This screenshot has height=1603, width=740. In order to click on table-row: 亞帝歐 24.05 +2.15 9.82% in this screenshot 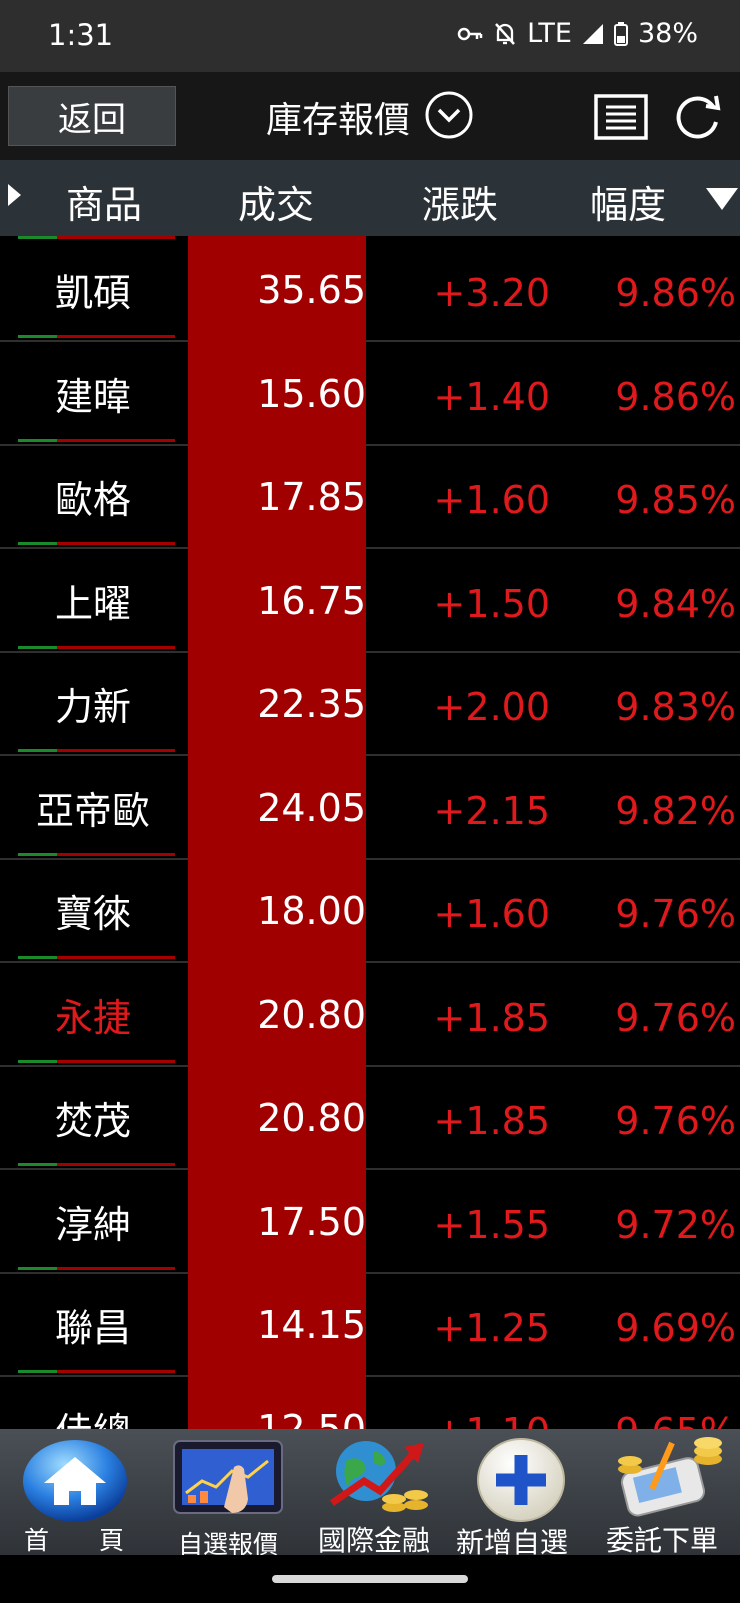, I will do `click(370, 806)`.